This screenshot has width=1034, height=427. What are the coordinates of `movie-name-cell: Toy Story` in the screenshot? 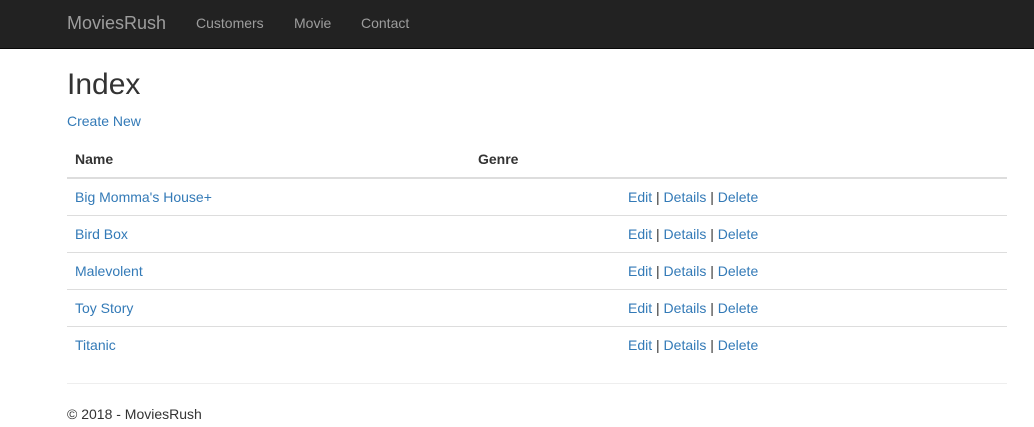 It's located at (268, 308).